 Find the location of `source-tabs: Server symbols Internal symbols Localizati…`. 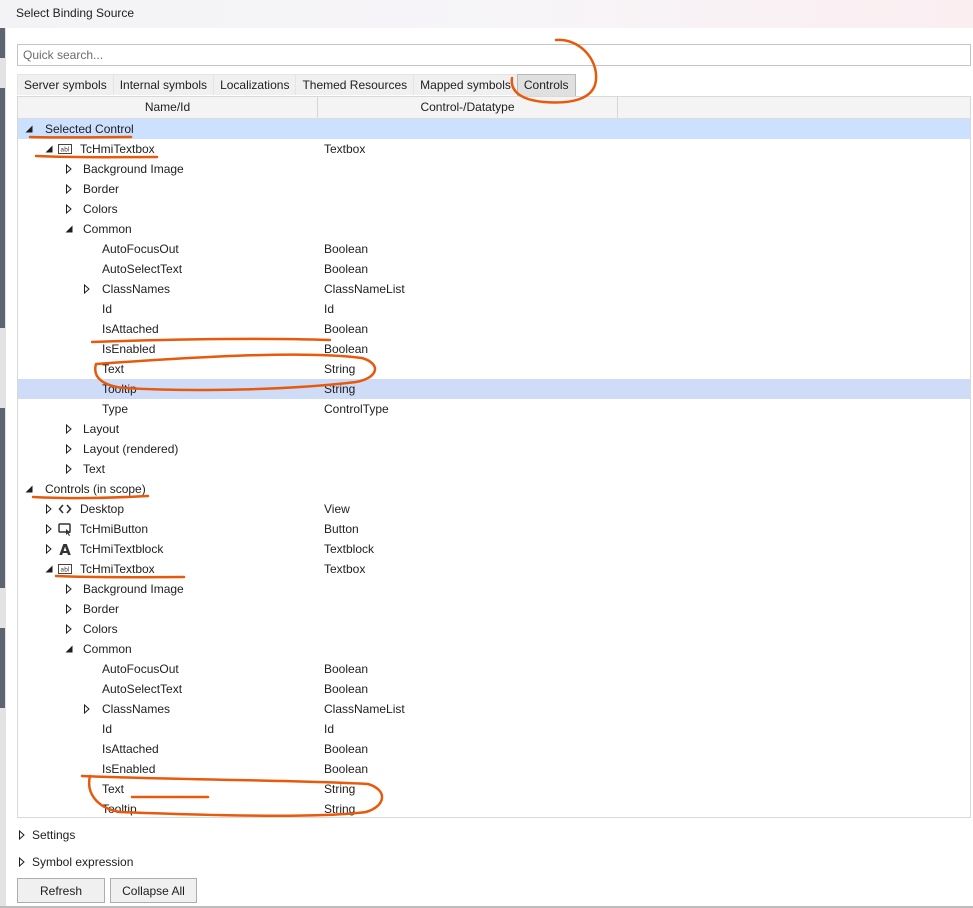

source-tabs: Server symbols Internal symbols Localizati… is located at coordinates (296, 85).